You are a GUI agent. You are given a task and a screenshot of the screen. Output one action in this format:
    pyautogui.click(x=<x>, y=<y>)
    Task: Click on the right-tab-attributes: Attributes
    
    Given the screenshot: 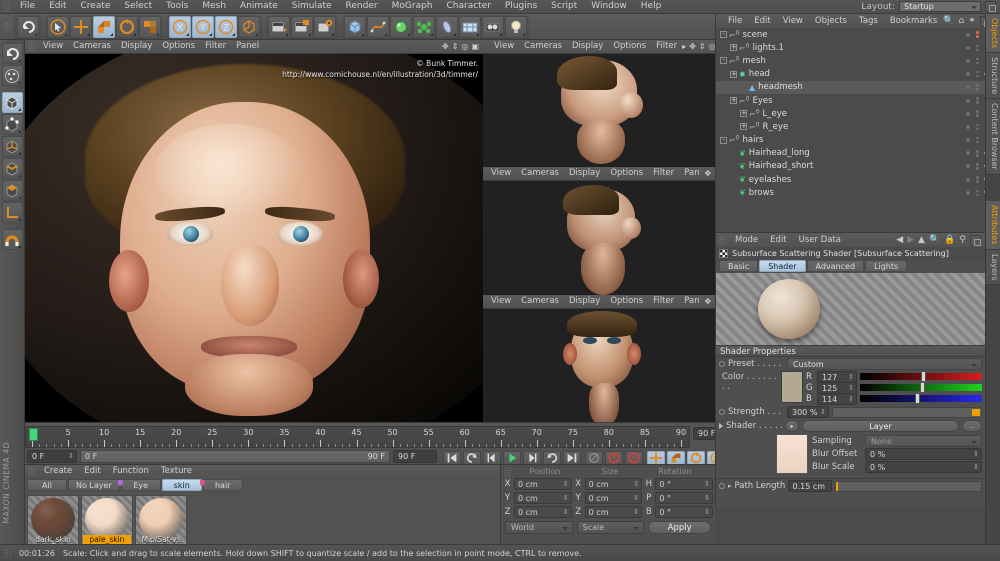 What is the action you would take?
    pyautogui.click(x=993, y=225)
    